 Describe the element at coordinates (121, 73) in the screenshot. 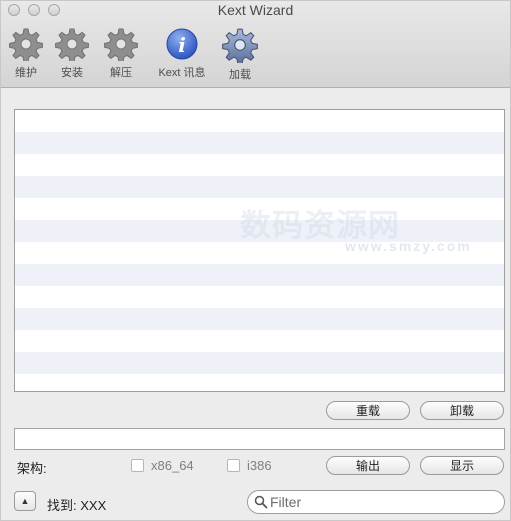

I see `toolbar-label: 解压` at that location.